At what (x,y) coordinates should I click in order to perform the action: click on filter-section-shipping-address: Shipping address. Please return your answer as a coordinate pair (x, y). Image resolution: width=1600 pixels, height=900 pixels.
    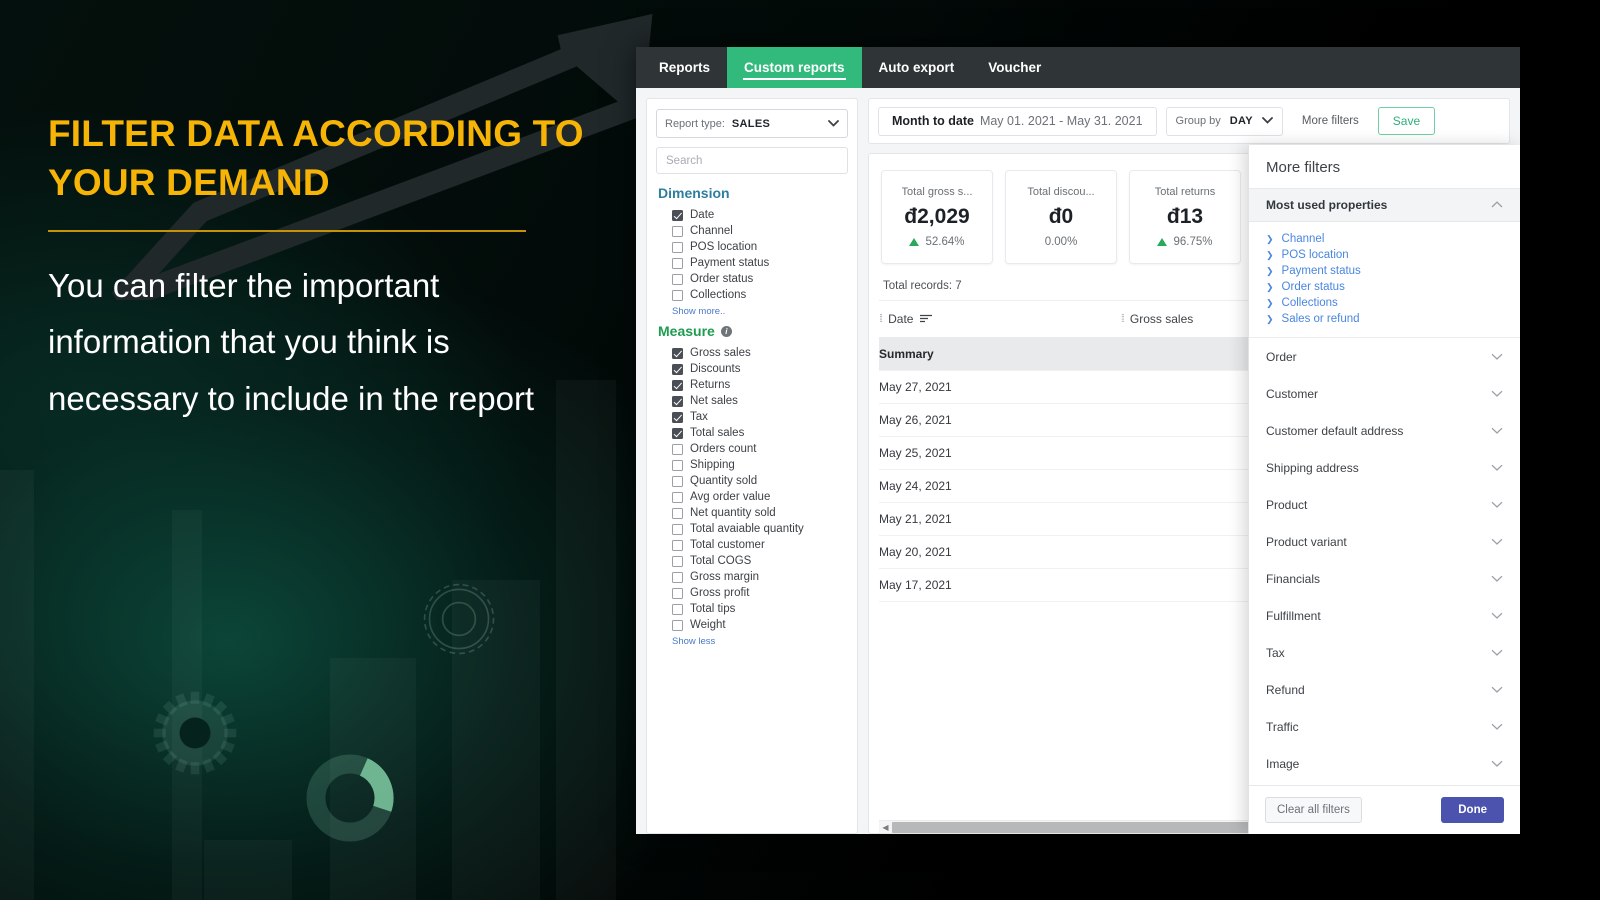
    Looking at the image, I should click on (1384, 467).